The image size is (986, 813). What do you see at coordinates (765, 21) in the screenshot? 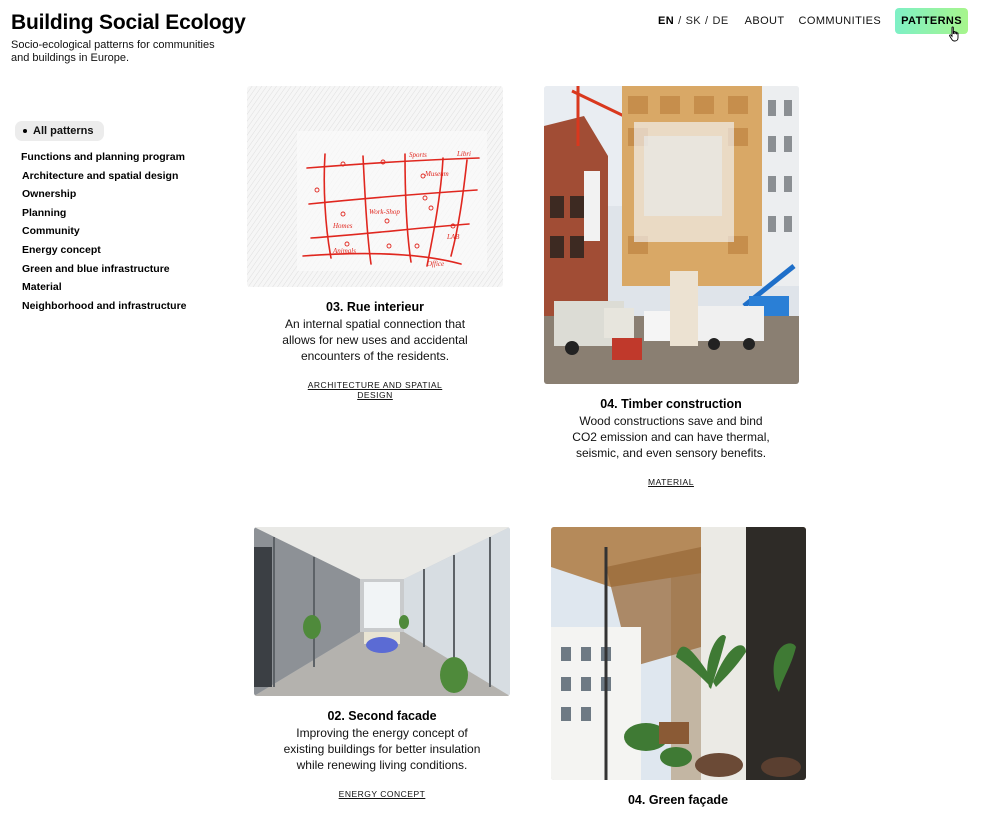
I see `nav-about: ABOUT` at bounding box center [765, 21].